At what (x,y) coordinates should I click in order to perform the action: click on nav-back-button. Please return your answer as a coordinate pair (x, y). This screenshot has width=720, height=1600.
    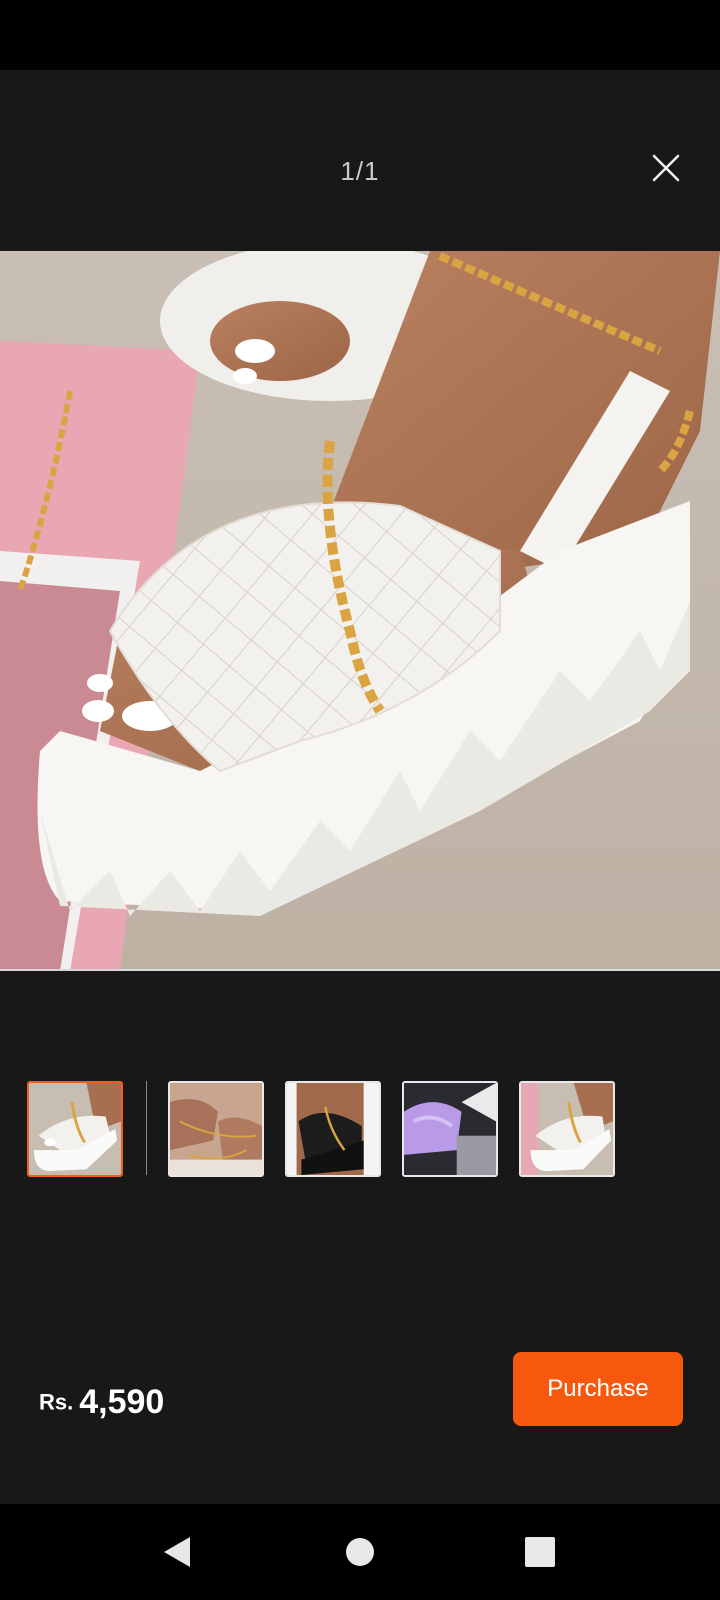
    Looking at the image, I should click on (178, 1552).